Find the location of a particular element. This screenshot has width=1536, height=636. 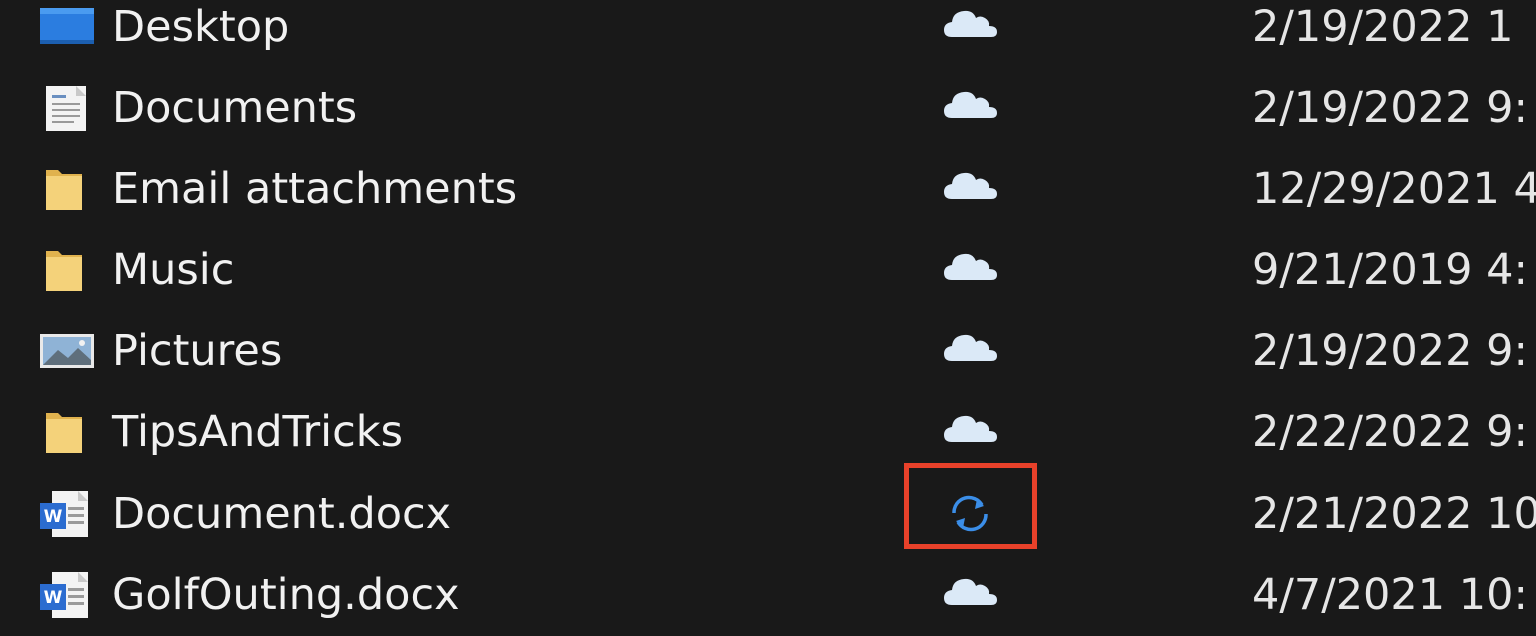

file-name: GolfOuting.docx is located at coordinates (286, 595).